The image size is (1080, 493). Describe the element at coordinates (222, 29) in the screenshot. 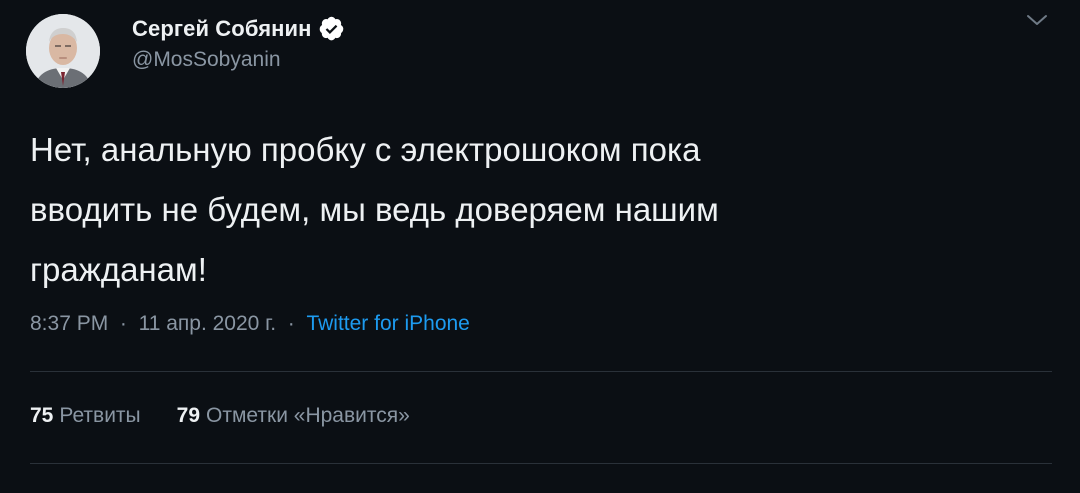

I see `author-display-name: Сергей Собянин` at that location.